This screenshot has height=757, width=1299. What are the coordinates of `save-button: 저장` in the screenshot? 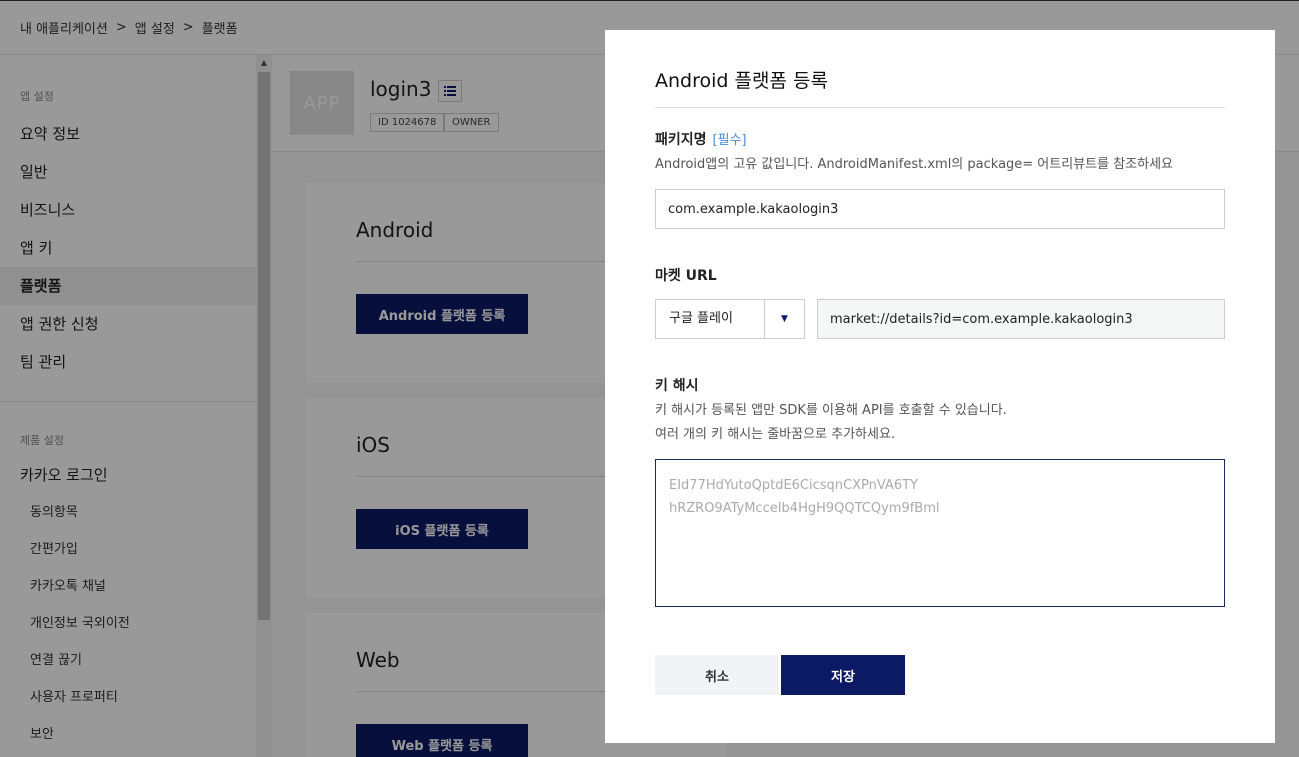 It's located at (843, 675).